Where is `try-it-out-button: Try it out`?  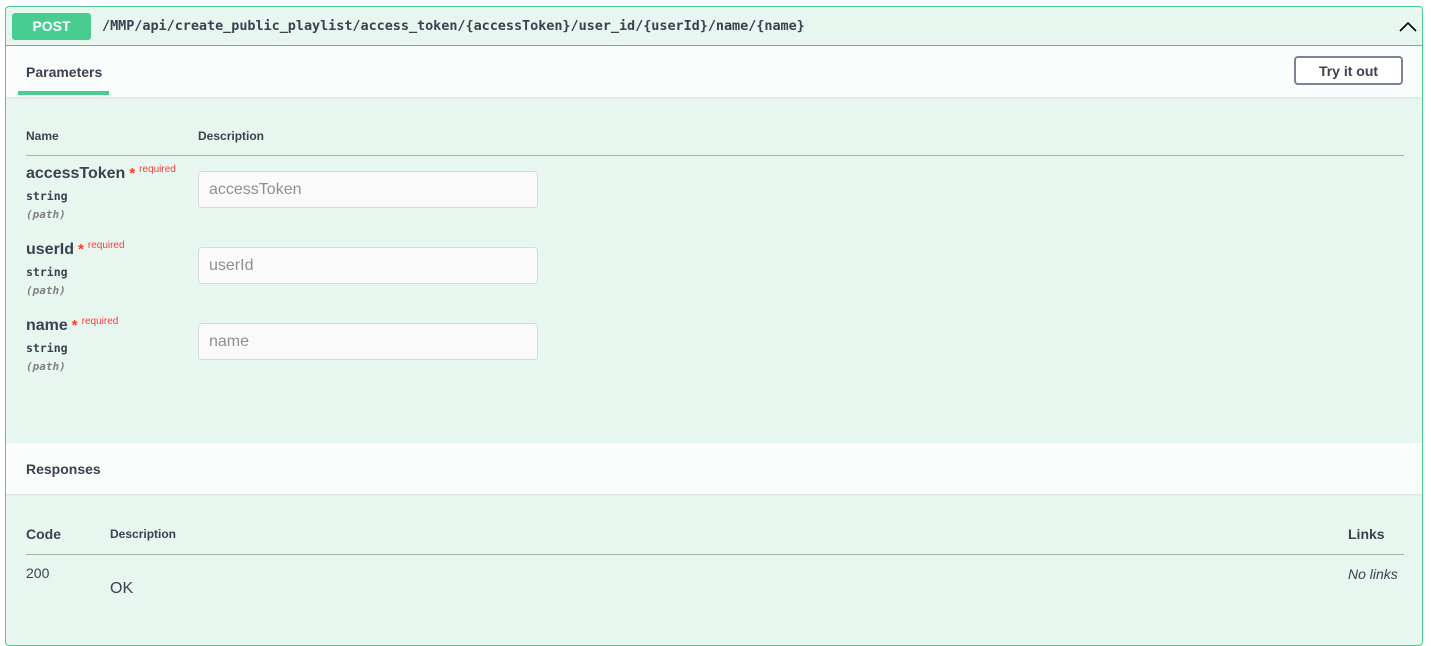
try-it-out-button: Try it out is located at coordinates (1348, 70).